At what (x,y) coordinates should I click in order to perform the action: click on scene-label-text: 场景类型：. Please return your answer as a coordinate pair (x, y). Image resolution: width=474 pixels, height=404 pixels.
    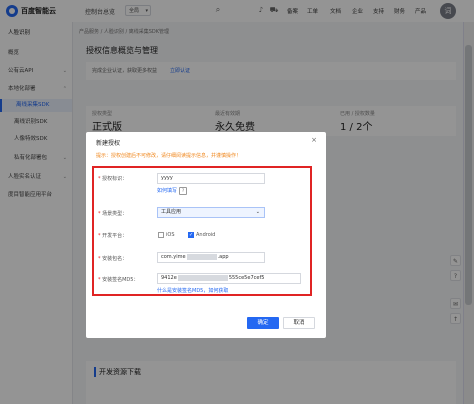
    Looking at the image, I should click on (115, 214).